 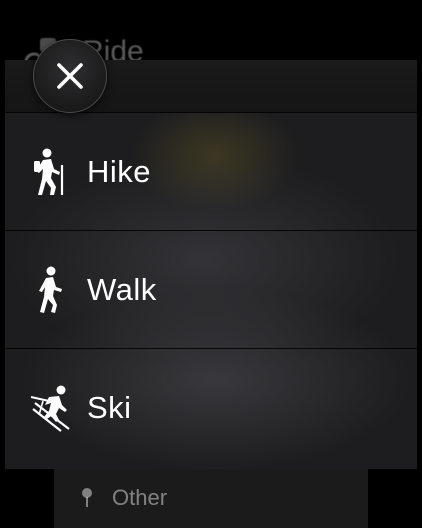 I want to click on menu-item-label: Ski, so click(x=109, y=407).